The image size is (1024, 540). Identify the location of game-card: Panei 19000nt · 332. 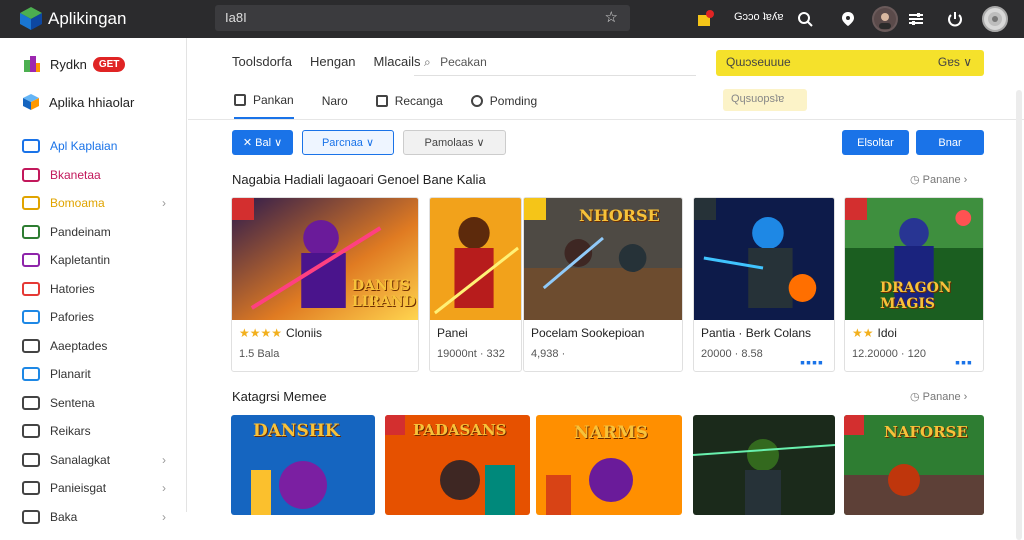
(475, 284).